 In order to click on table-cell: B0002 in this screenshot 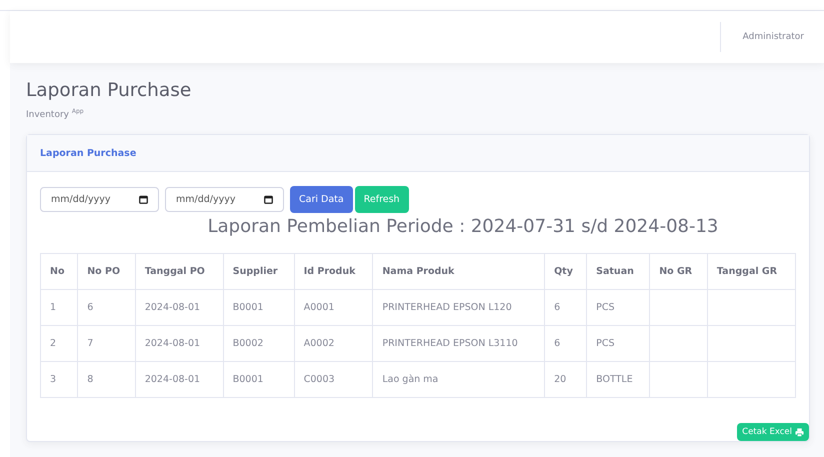, I will do `click(248, 343)`.